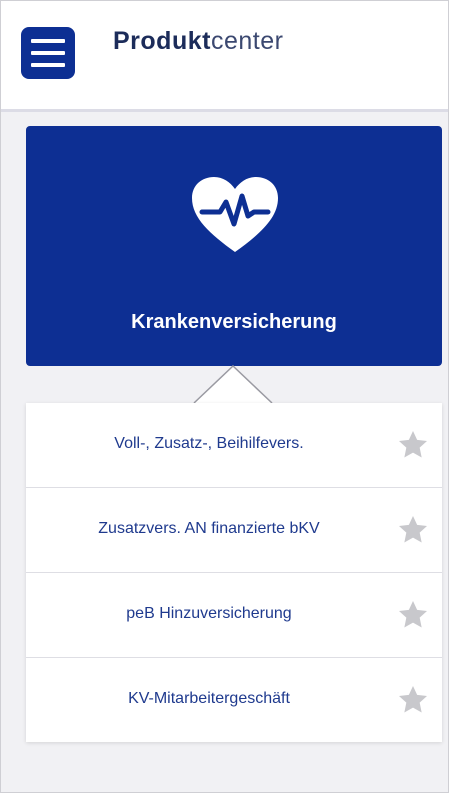  I want to click on page-title: Produktcenter, so click(198, 41).